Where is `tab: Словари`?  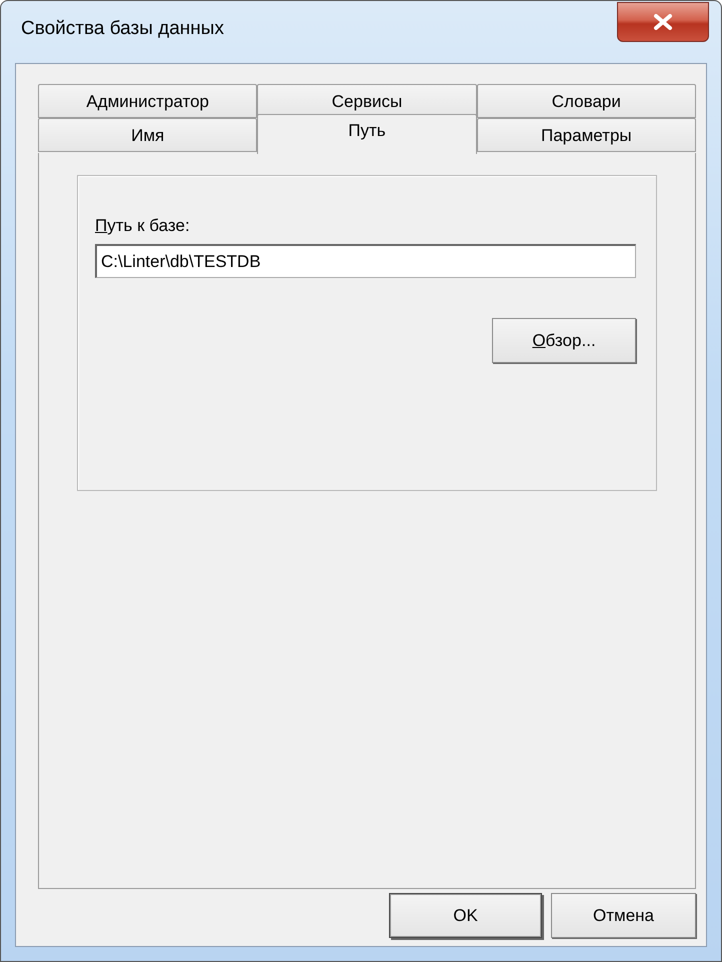
tab: Словари is located at coordinates (586, 101).